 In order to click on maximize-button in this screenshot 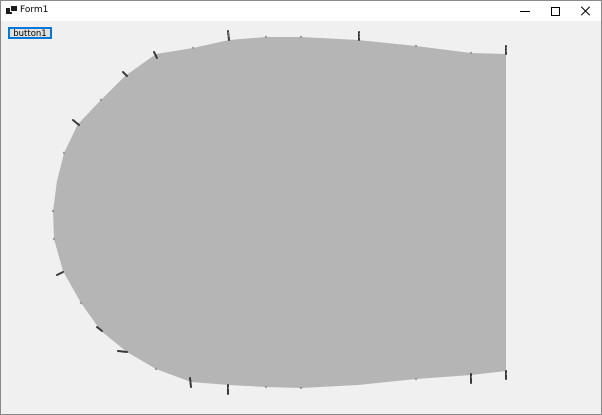, I will do `click(555, 11)`.